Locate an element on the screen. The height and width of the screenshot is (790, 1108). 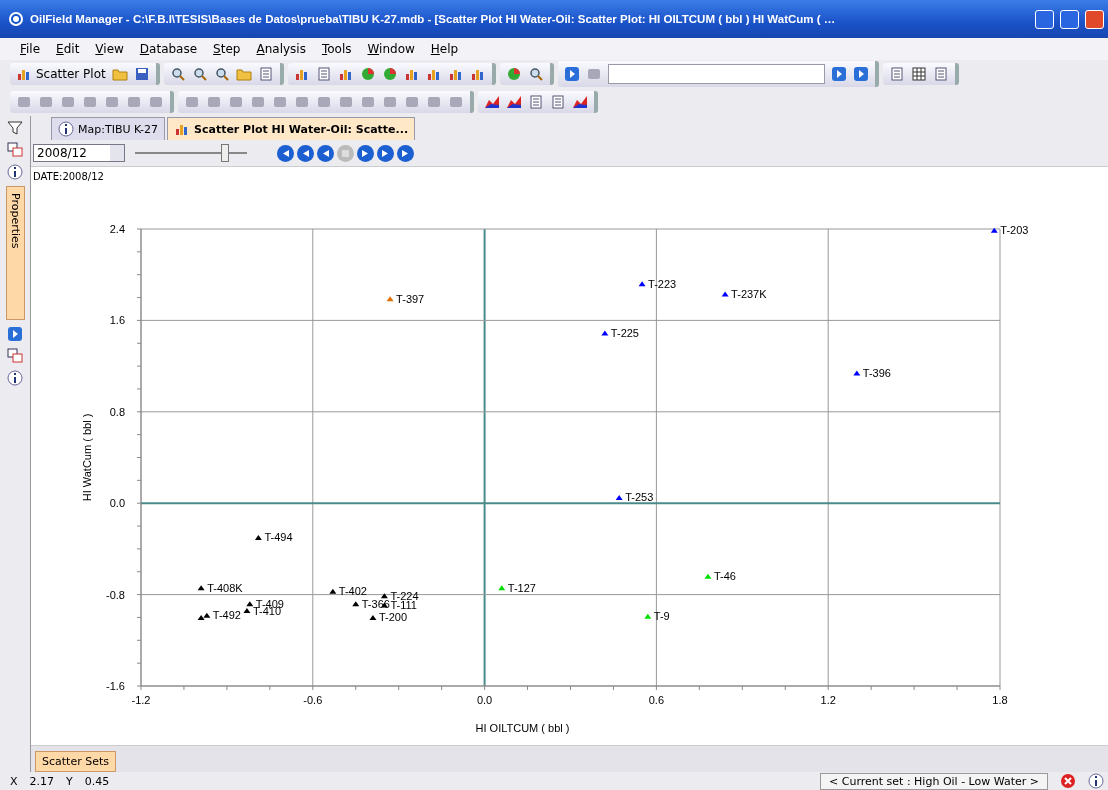
tick-label: -0.8 is located at coordinates (115, 594).